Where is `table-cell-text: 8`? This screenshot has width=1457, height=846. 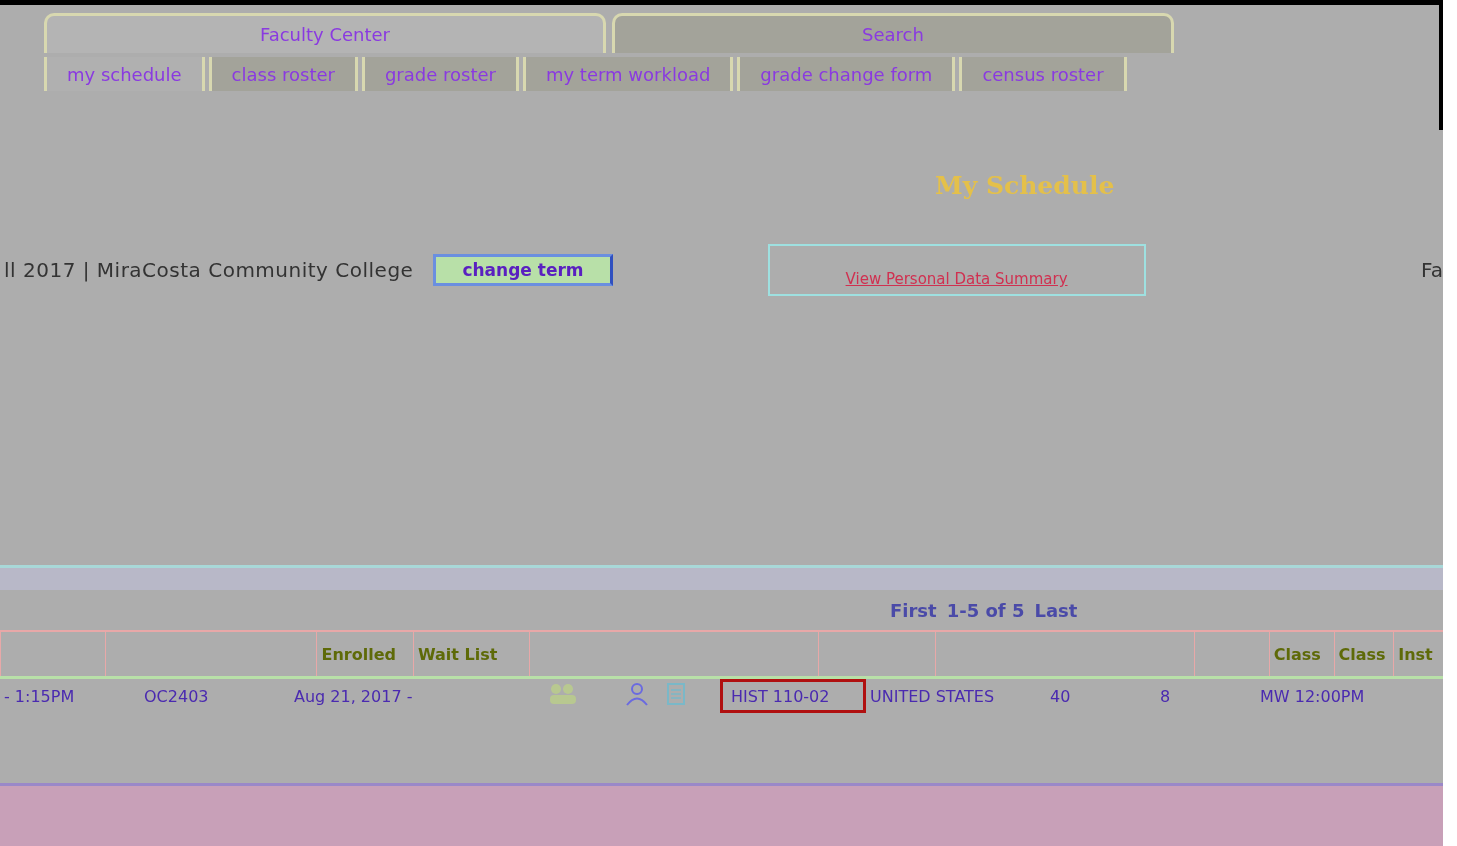
table-cell-text: 8 is located at coordinates (1165, 696).